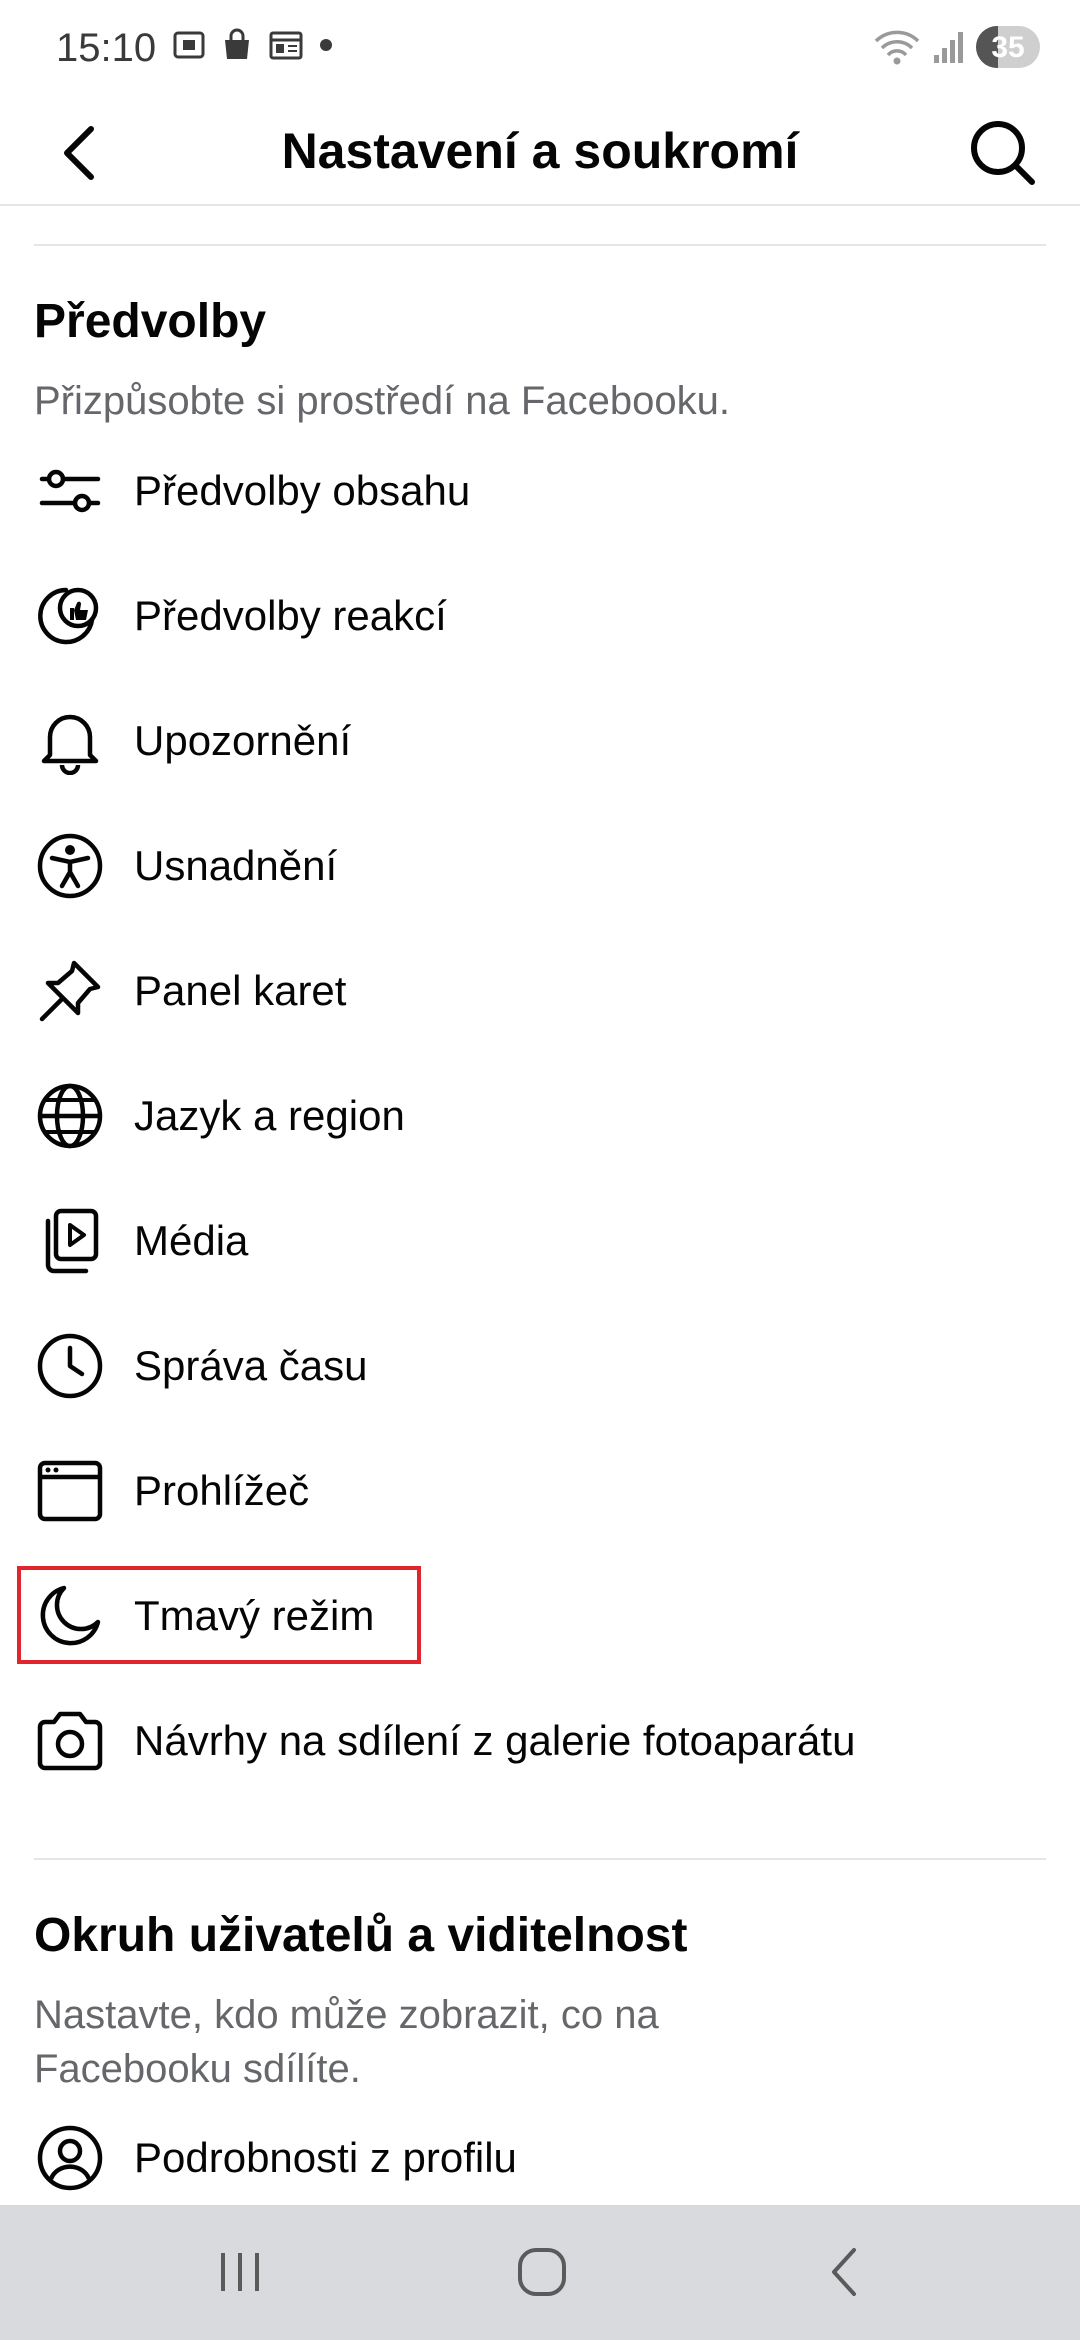  What do you see at coordinates (540, 866) in the screenshot?
I see `menu-item-accessibility: Usnadnění` at bounding box center [540, 866].